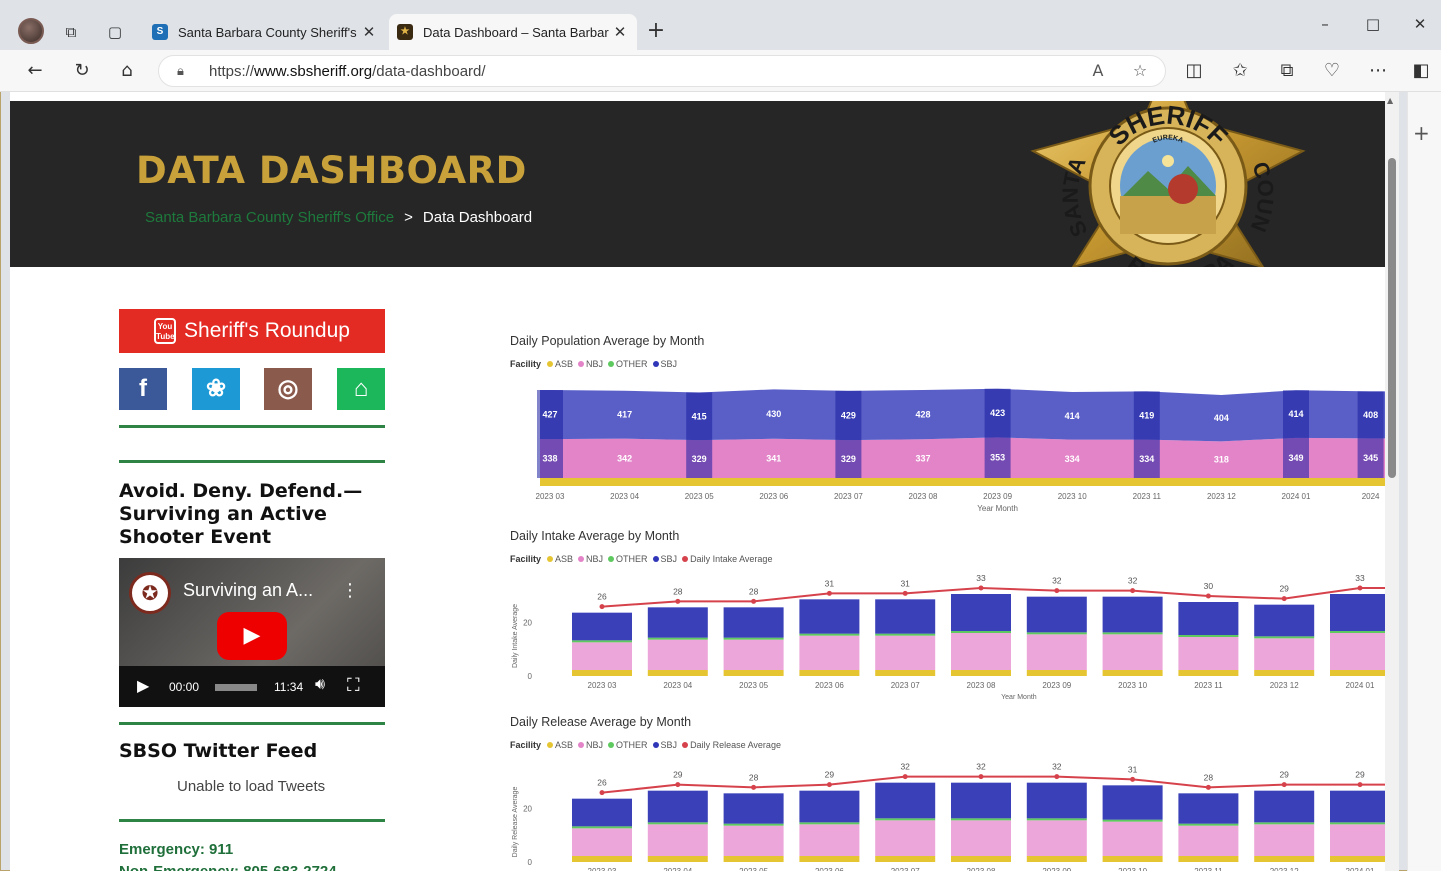 This screenshot has height=871, width=1441. What do you see at coordinates (228, 867) in the screenshot?
I see `non-emergency-number: Non-Emergency: 805-683-2724` at bounding box center [228, 867].